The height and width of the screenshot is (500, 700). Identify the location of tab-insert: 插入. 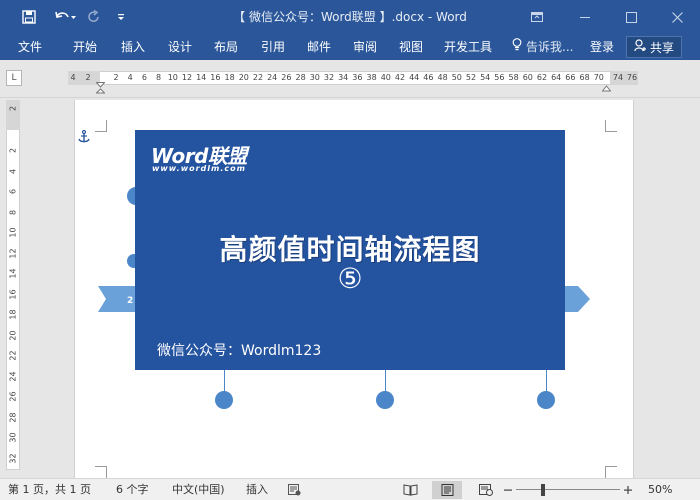
(133, 47).